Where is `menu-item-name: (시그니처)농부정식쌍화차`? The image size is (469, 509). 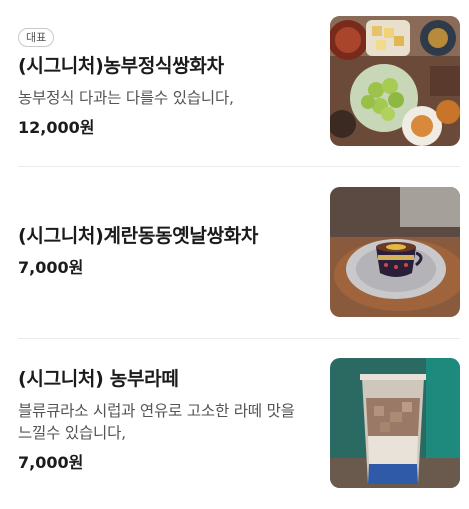 menu-item-name: (시그니처)농부정식쌍화차 is located at coordinates (121, 66).